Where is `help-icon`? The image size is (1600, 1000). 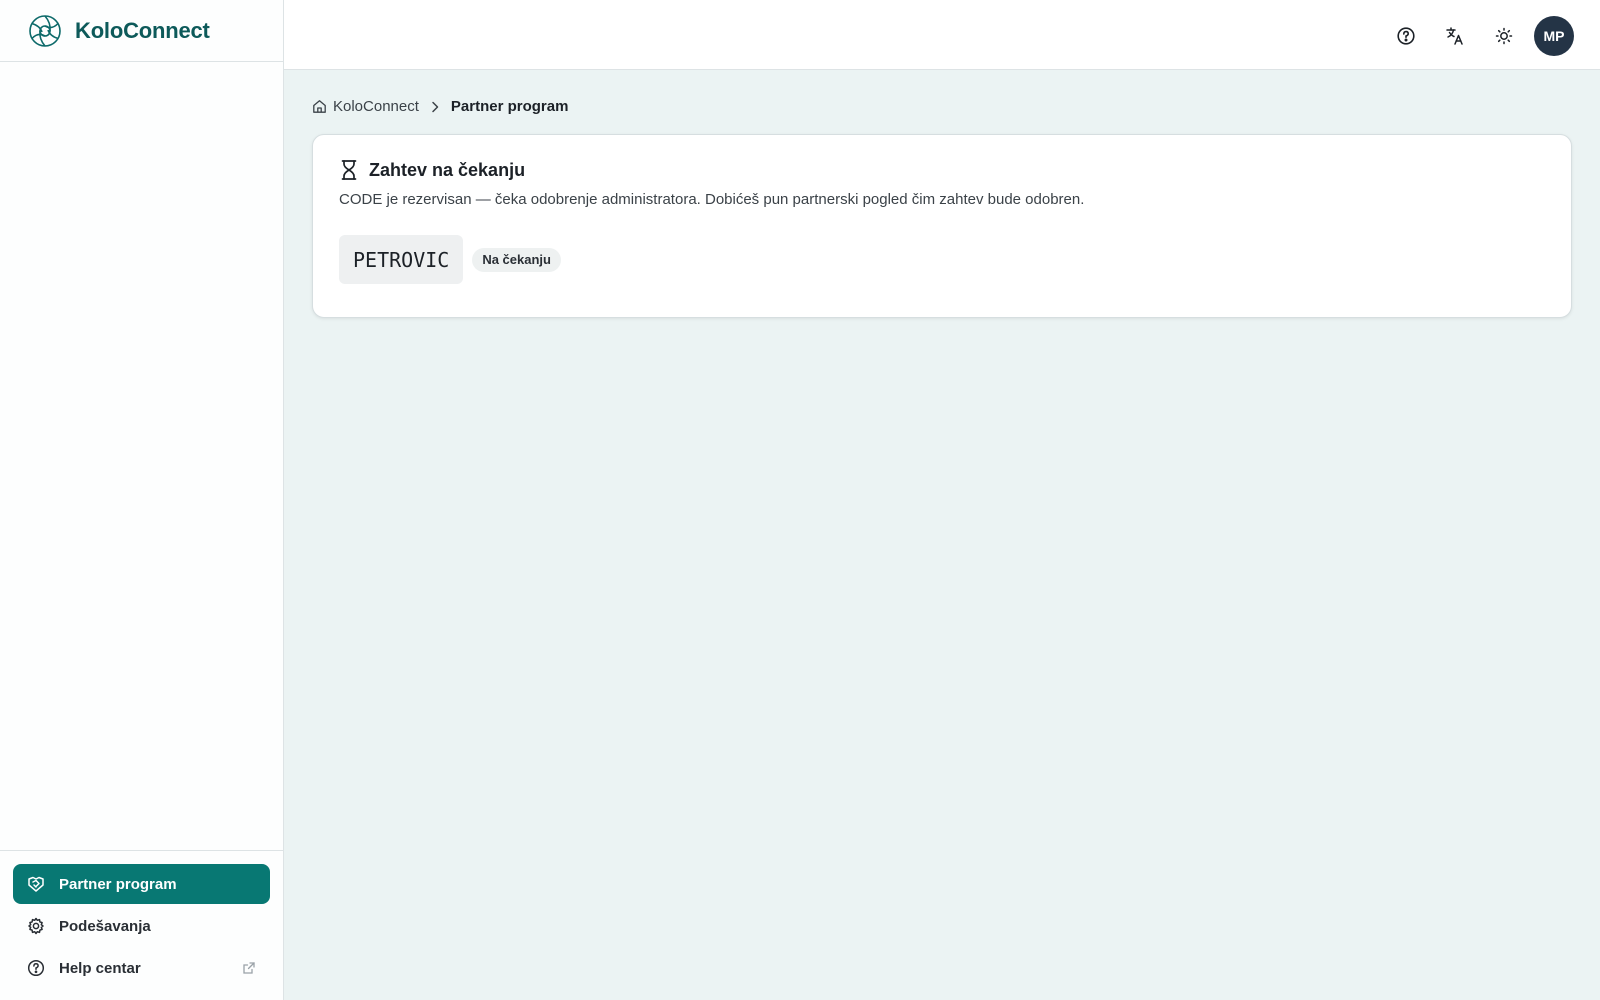 help-icon is located at coordinates (1406, 36).